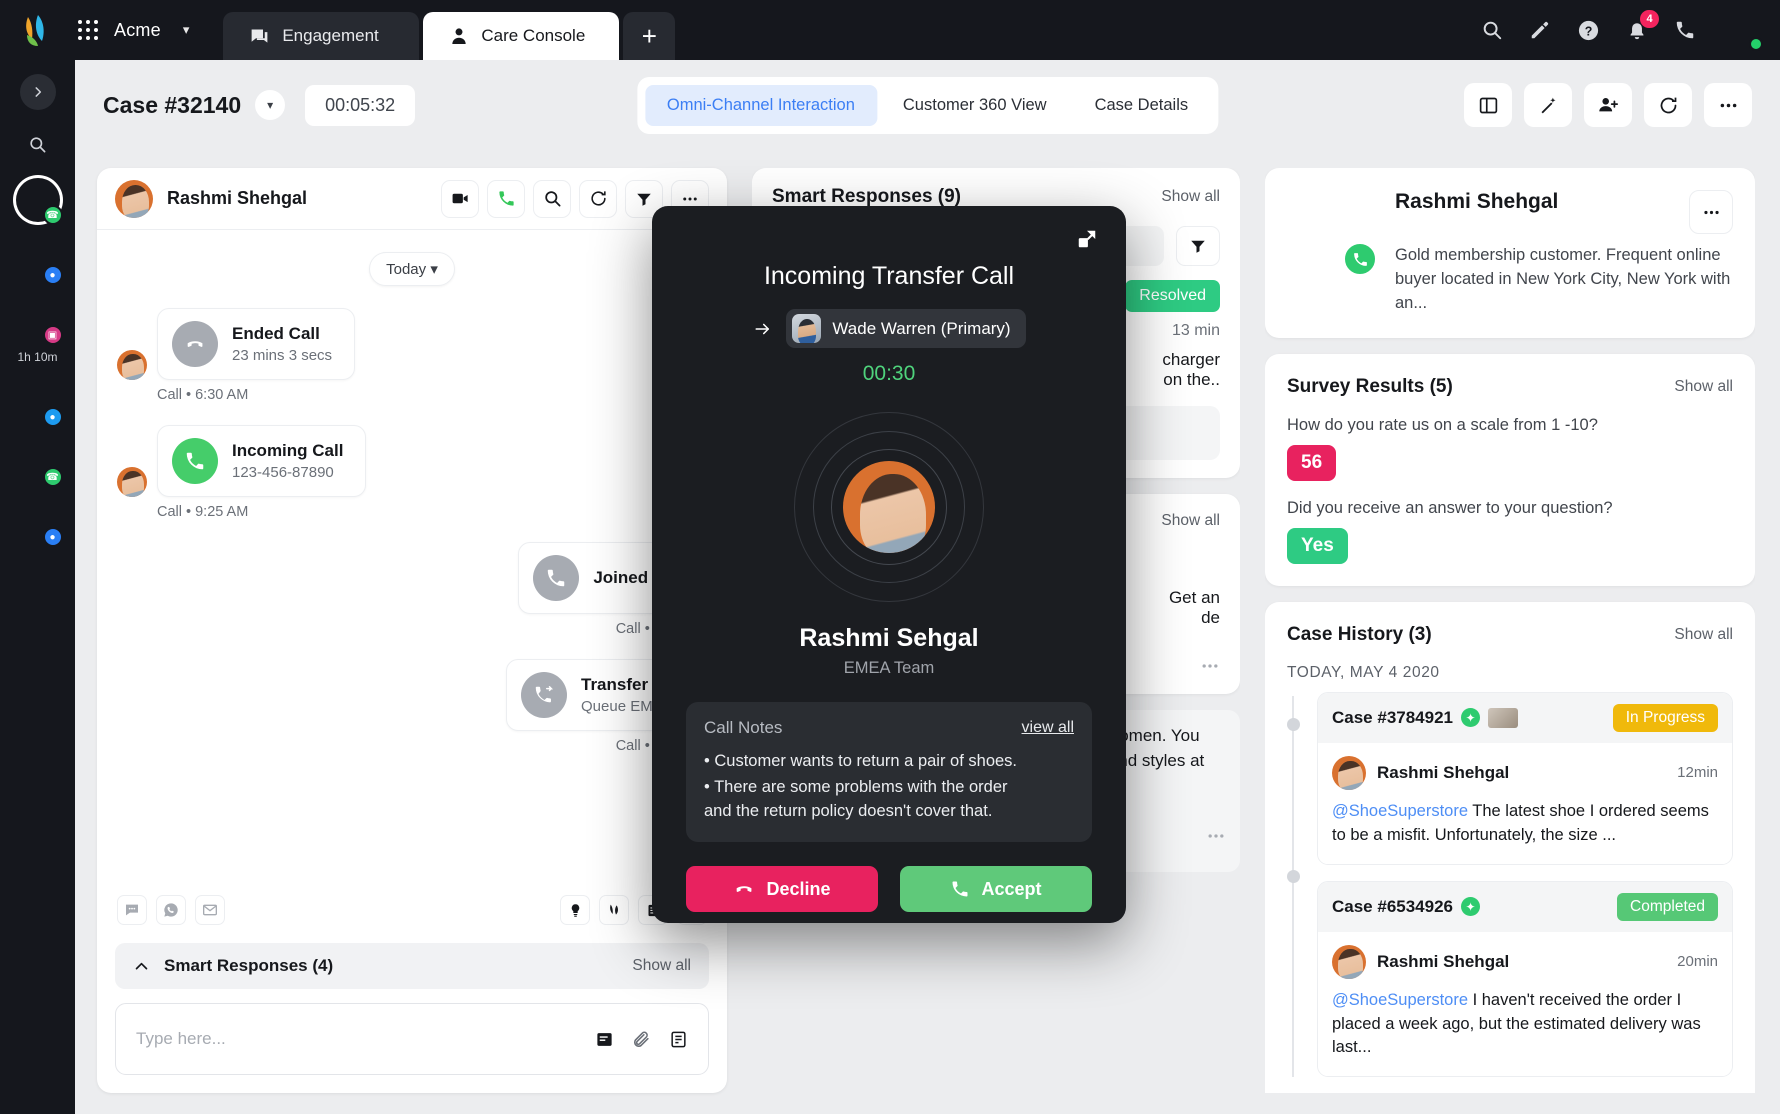 This screenshot has height=1114, width=1780. Describe the element at coordinates (1198, 246) in the screenshot. I see `filter-icon` at that location.